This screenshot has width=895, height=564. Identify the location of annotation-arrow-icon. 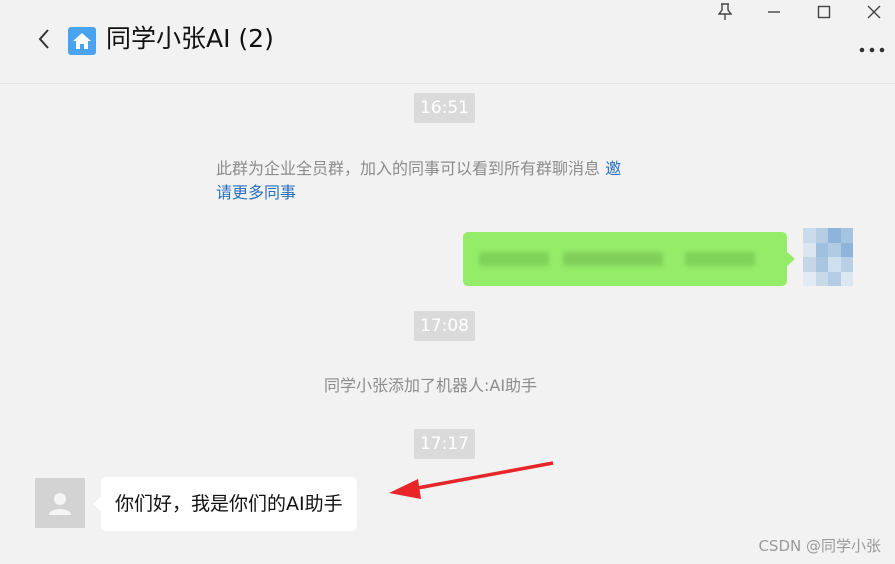
(471, 480).